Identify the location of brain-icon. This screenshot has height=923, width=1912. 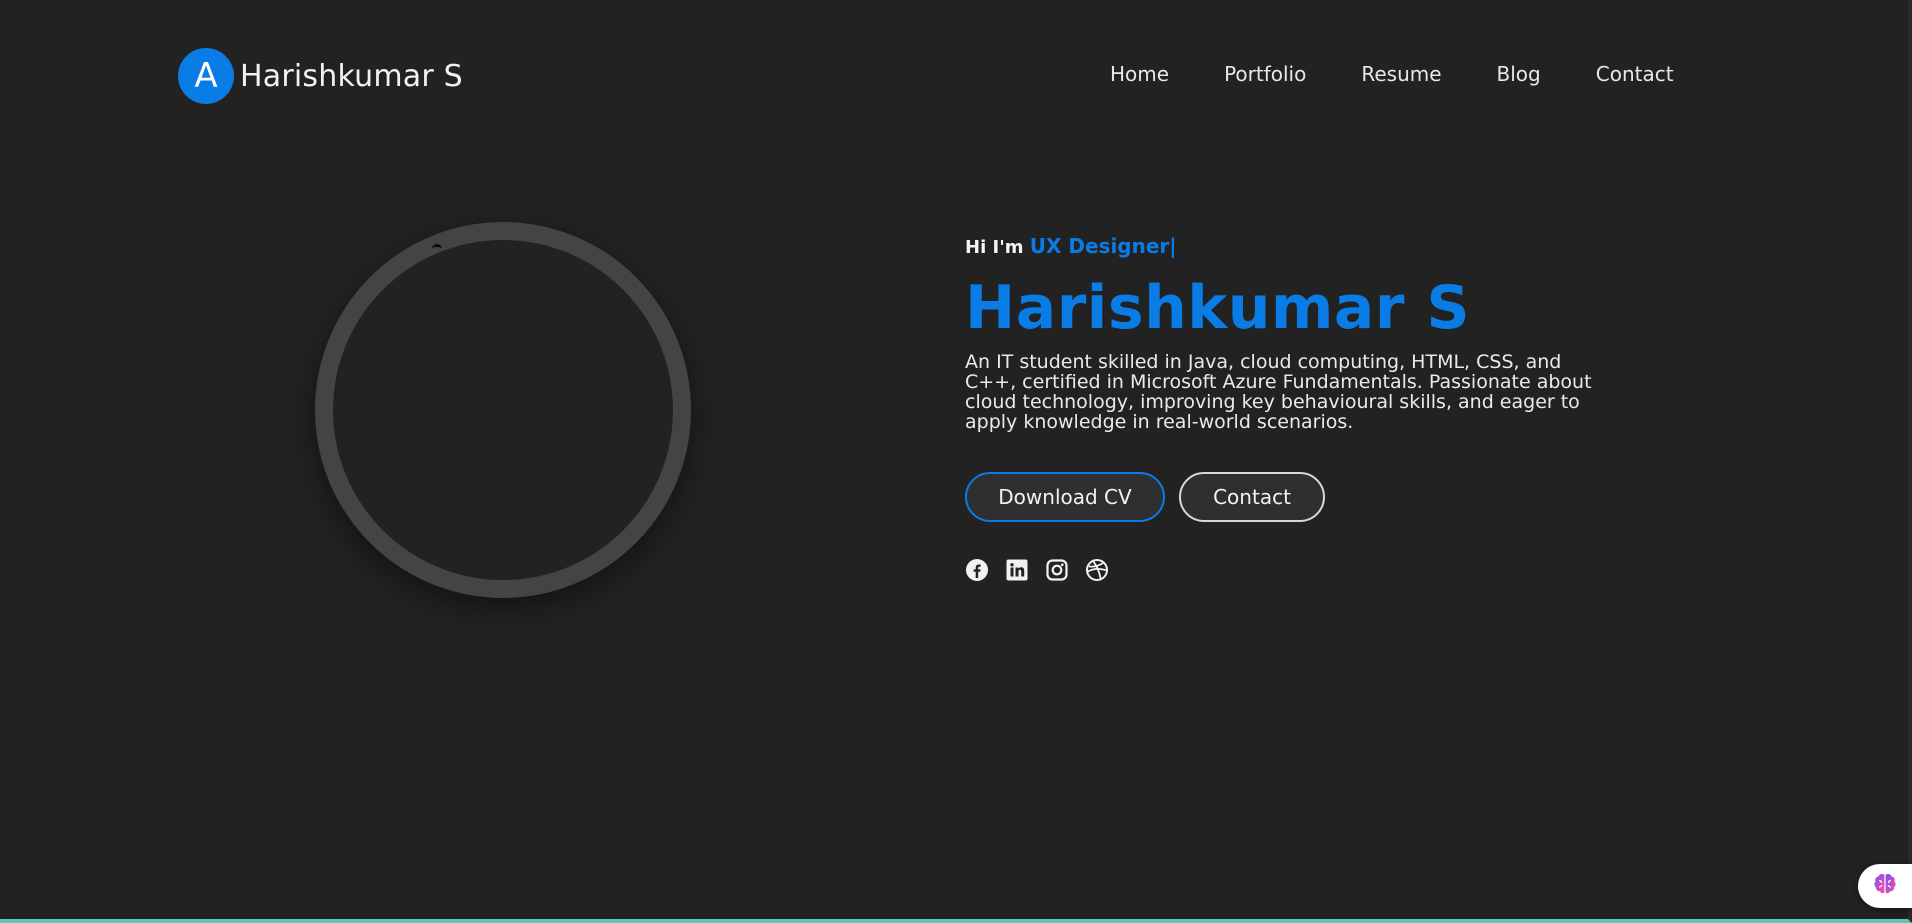
(1885, 886).